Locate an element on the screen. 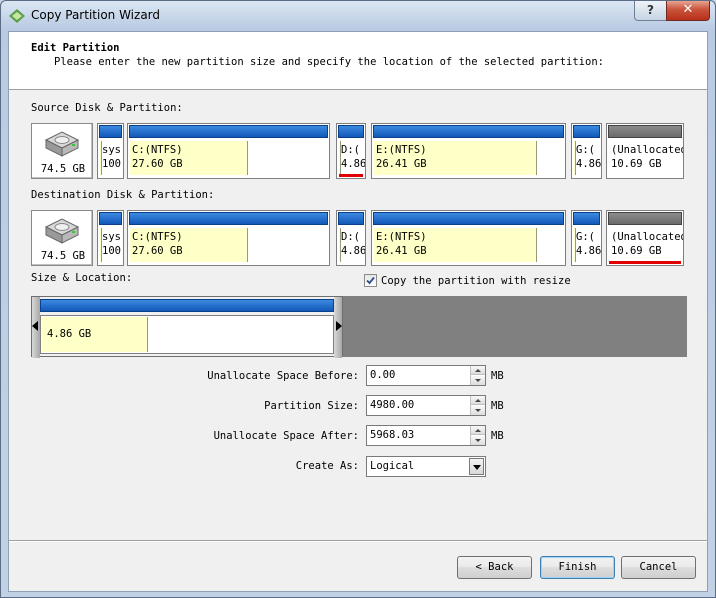  unallocated-after-input: 5968.03 is located at coordinates (426, 435).